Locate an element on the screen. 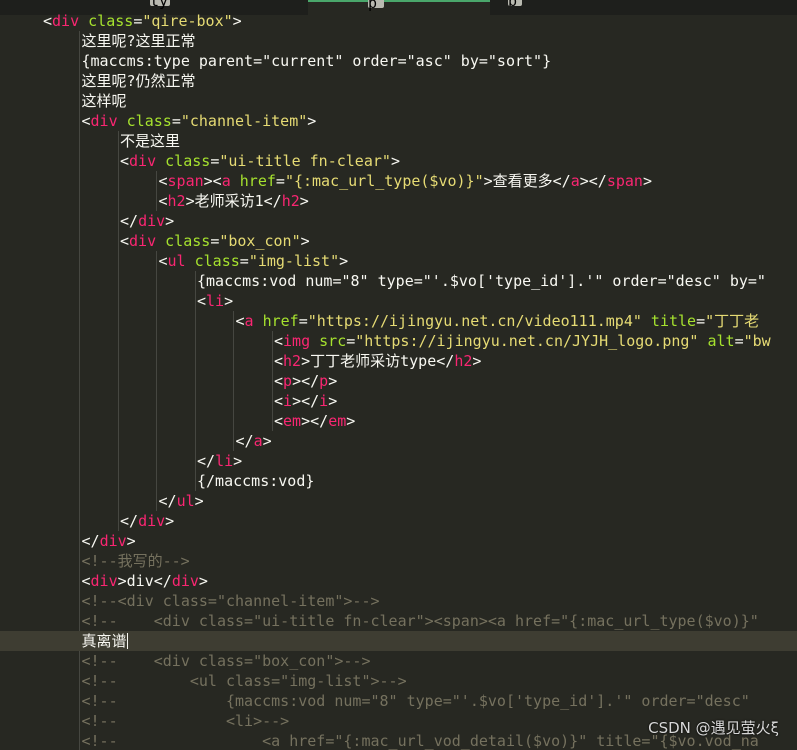 The height and width of the screenshot is (750, 797). code-line: </a> is located at coordinates (398, 441).